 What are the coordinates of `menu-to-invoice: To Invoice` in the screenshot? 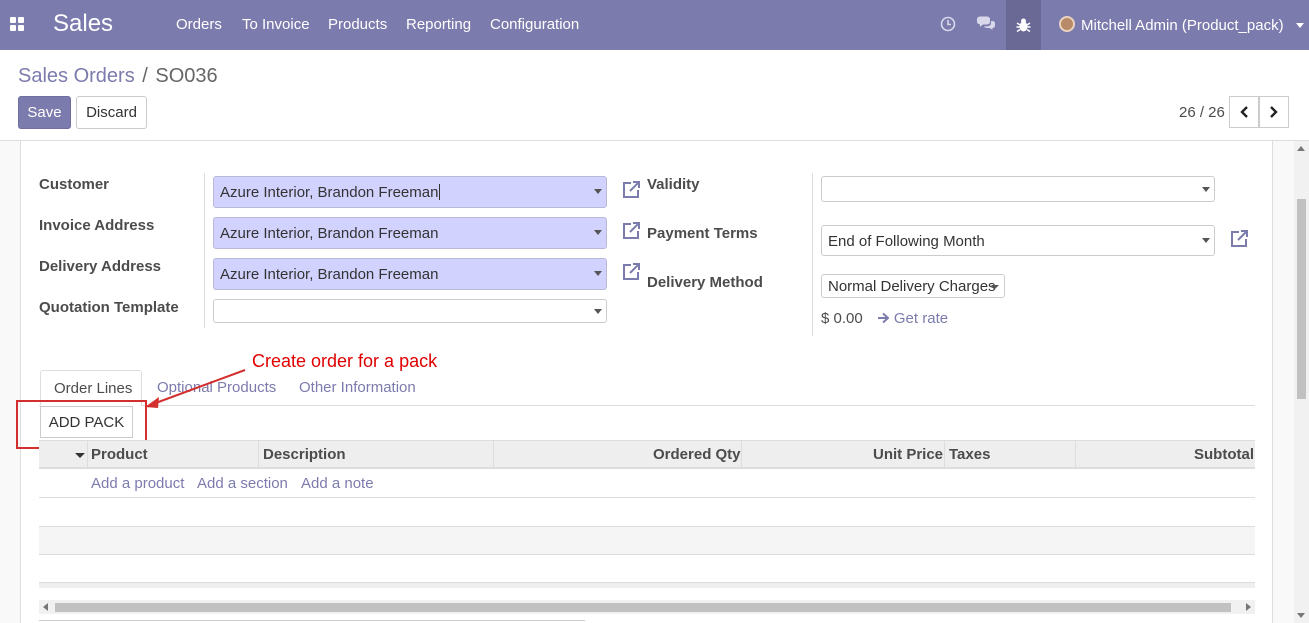 It's located at (276, 24).